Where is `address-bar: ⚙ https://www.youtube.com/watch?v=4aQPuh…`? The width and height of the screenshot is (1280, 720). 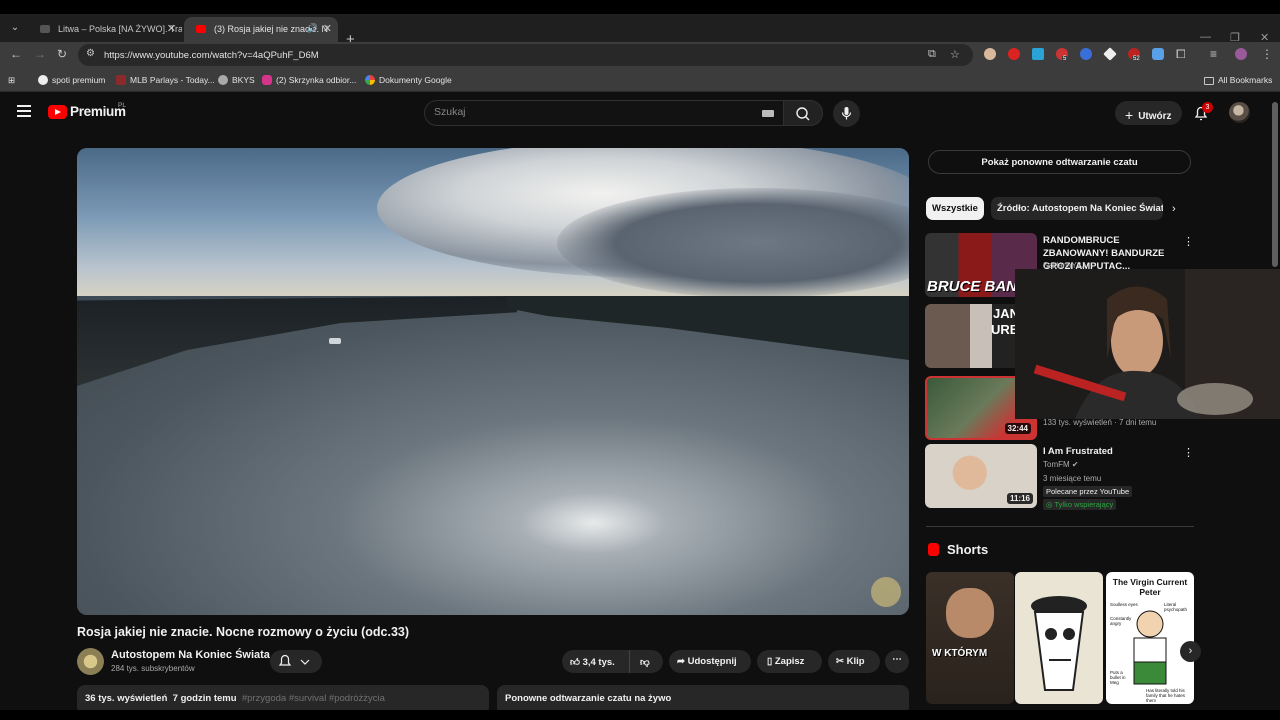 address-bar: ⚙ https://www.youtube.com/watch?v=4aQPuh… is located at coordinates (525, 55).